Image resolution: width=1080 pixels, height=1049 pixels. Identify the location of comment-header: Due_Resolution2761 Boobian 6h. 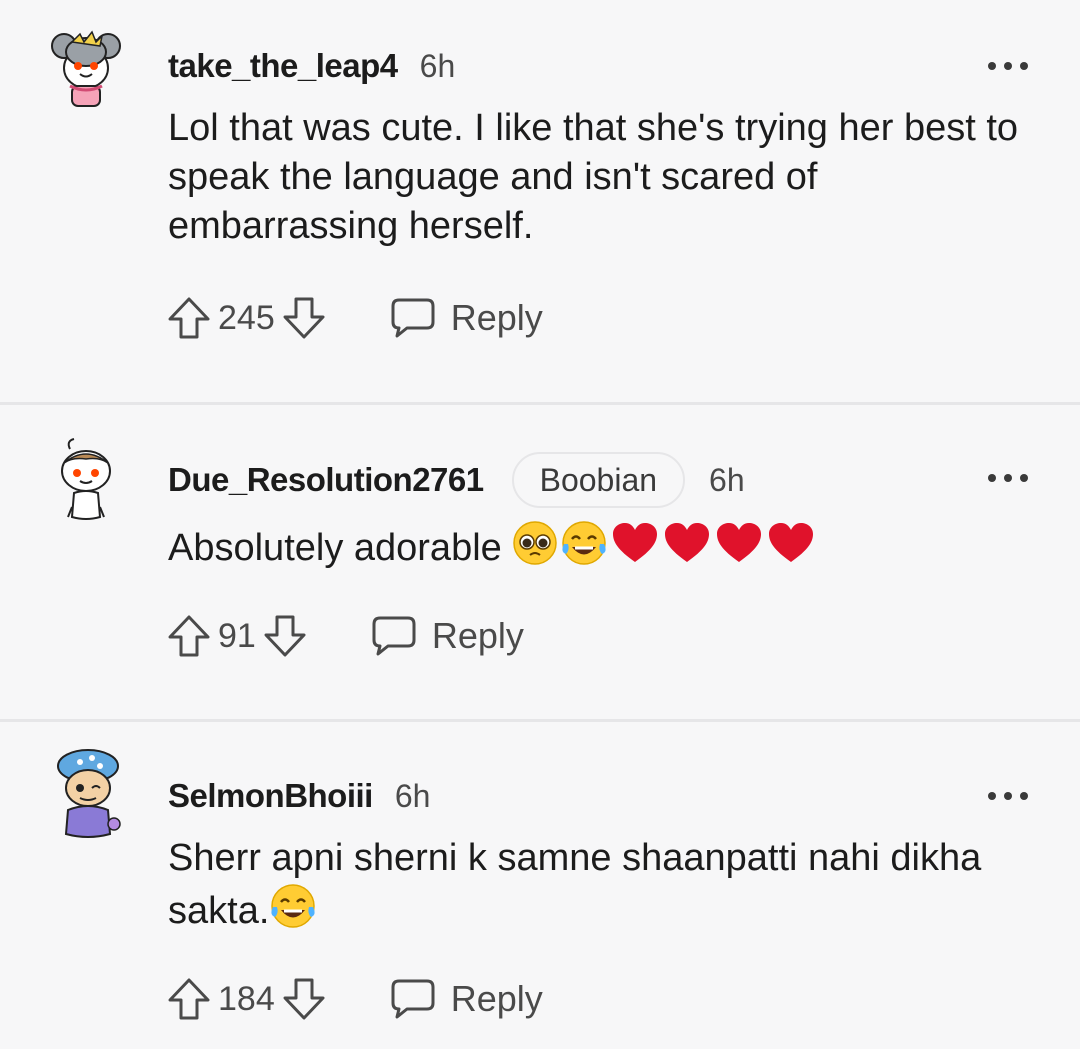
(456, 480).